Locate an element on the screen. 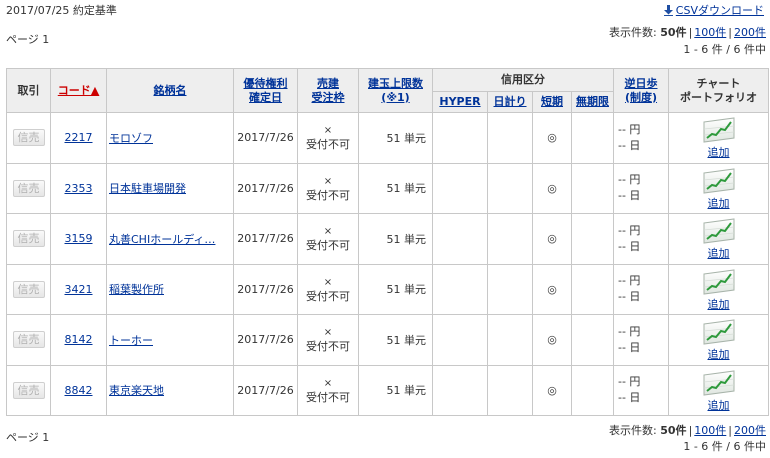  stock-name-link: 東京楽天地 is located at coordinates (136, 390).